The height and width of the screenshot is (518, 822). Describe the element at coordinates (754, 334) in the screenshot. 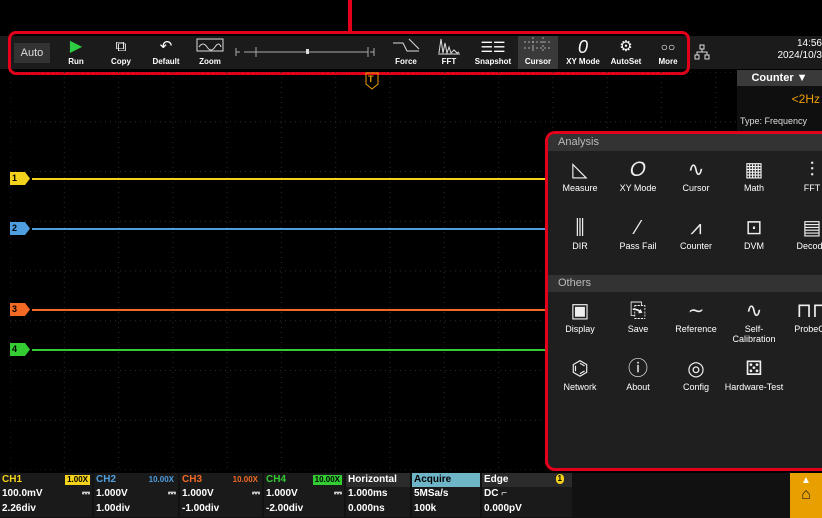

I see `menu-item-label: Self-Calibration` at that location.